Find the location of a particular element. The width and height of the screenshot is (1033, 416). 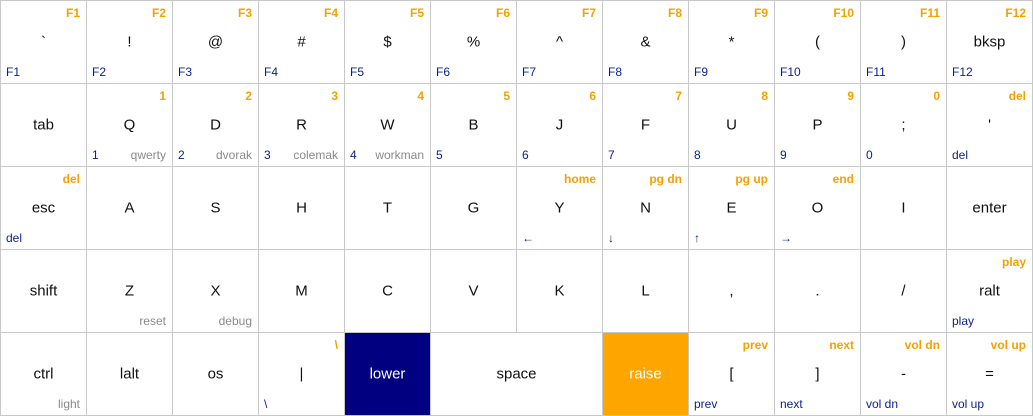

raise-legend: 0 is located at coordinates (936, 96).